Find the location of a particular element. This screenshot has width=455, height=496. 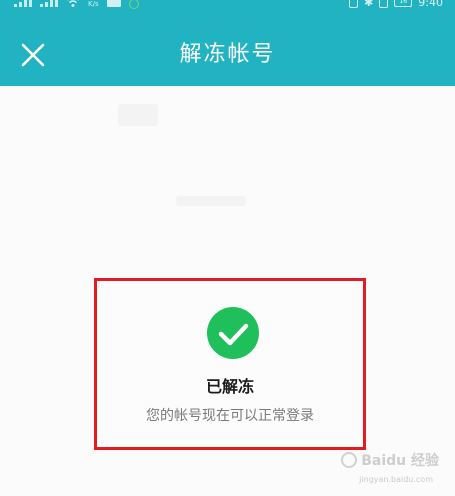

bluetooth-icon: ✱ is located at coordinates (369, 4).